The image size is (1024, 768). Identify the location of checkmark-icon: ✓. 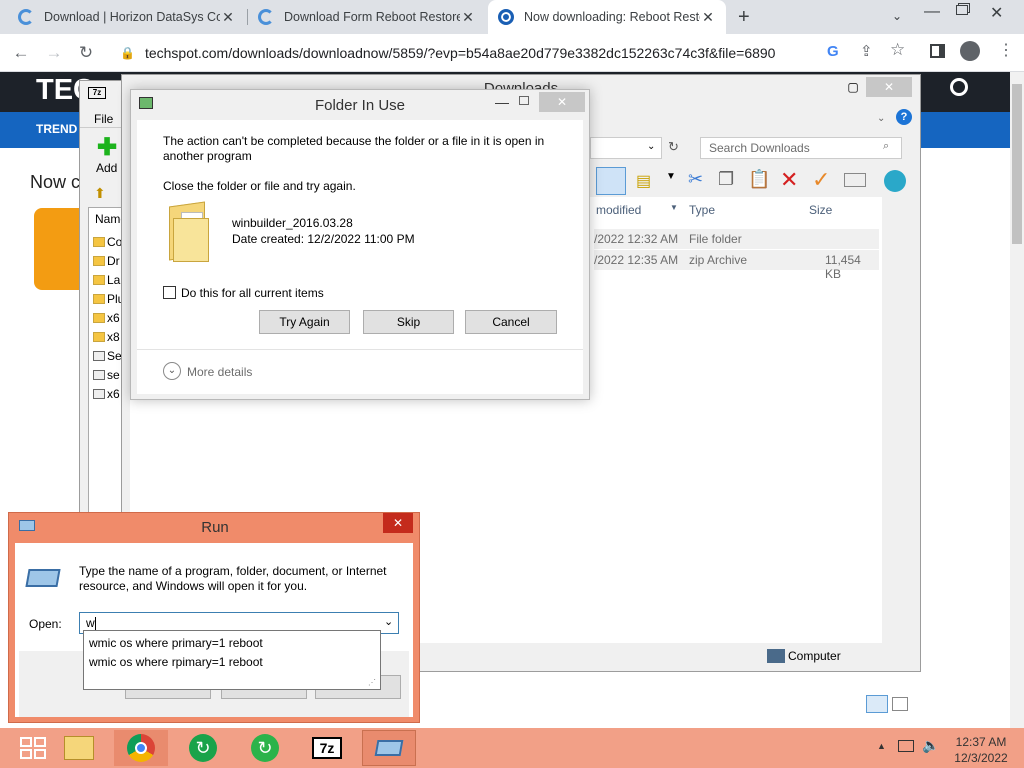
(821, 180).